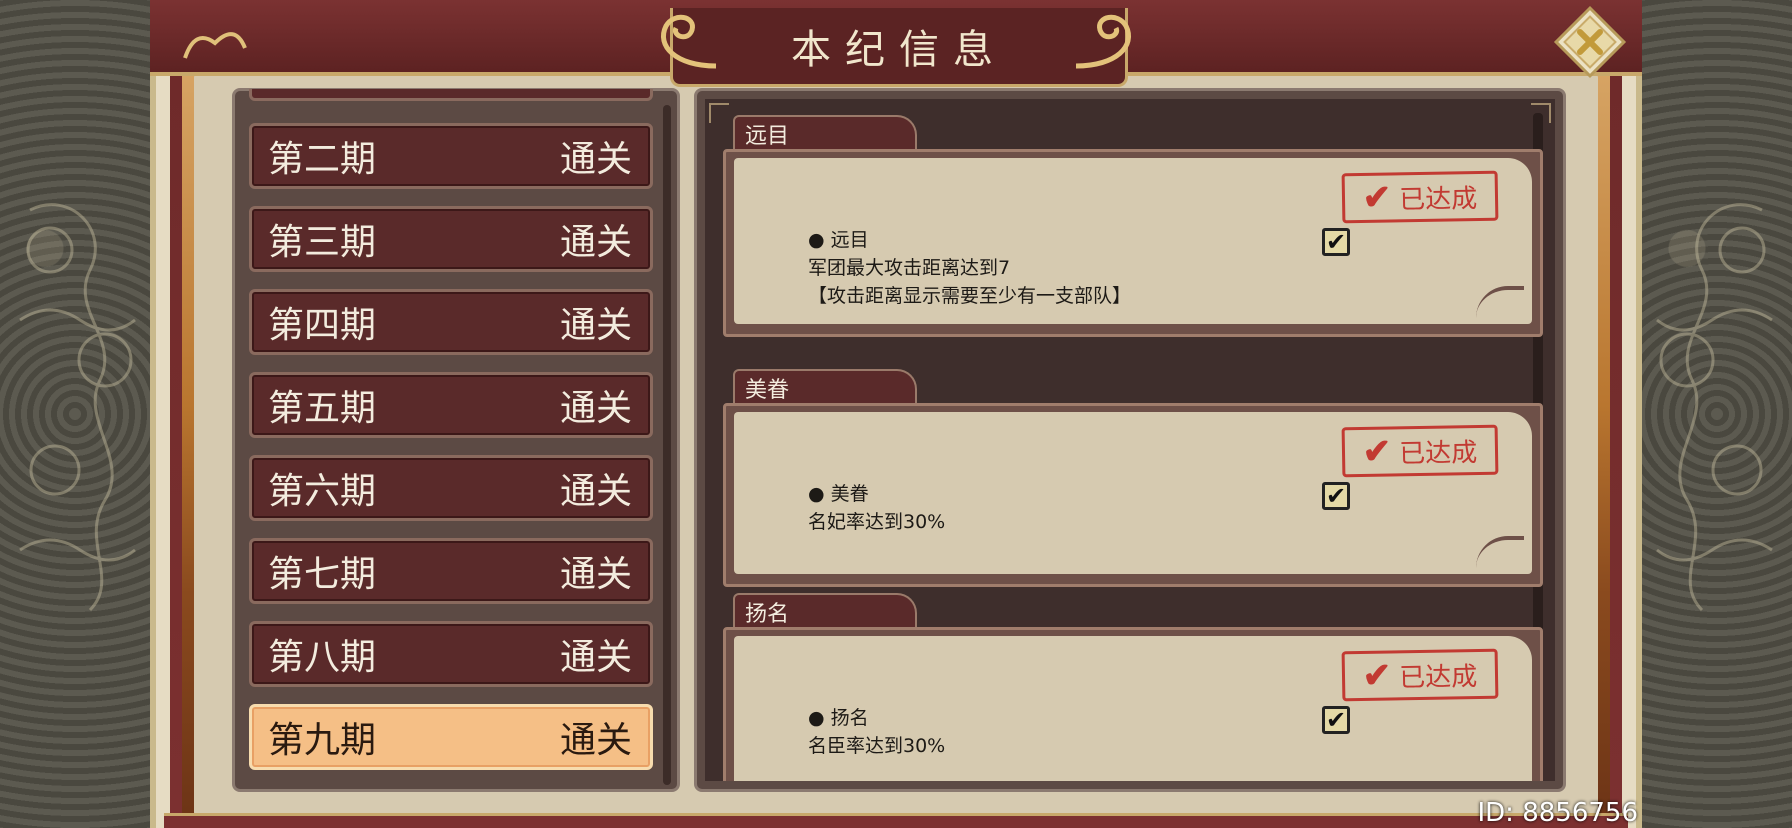  What do you see at coordinates (322, 159) in the screenshot?
I see `period-label: 第二期` at bounding box center [322, 159].